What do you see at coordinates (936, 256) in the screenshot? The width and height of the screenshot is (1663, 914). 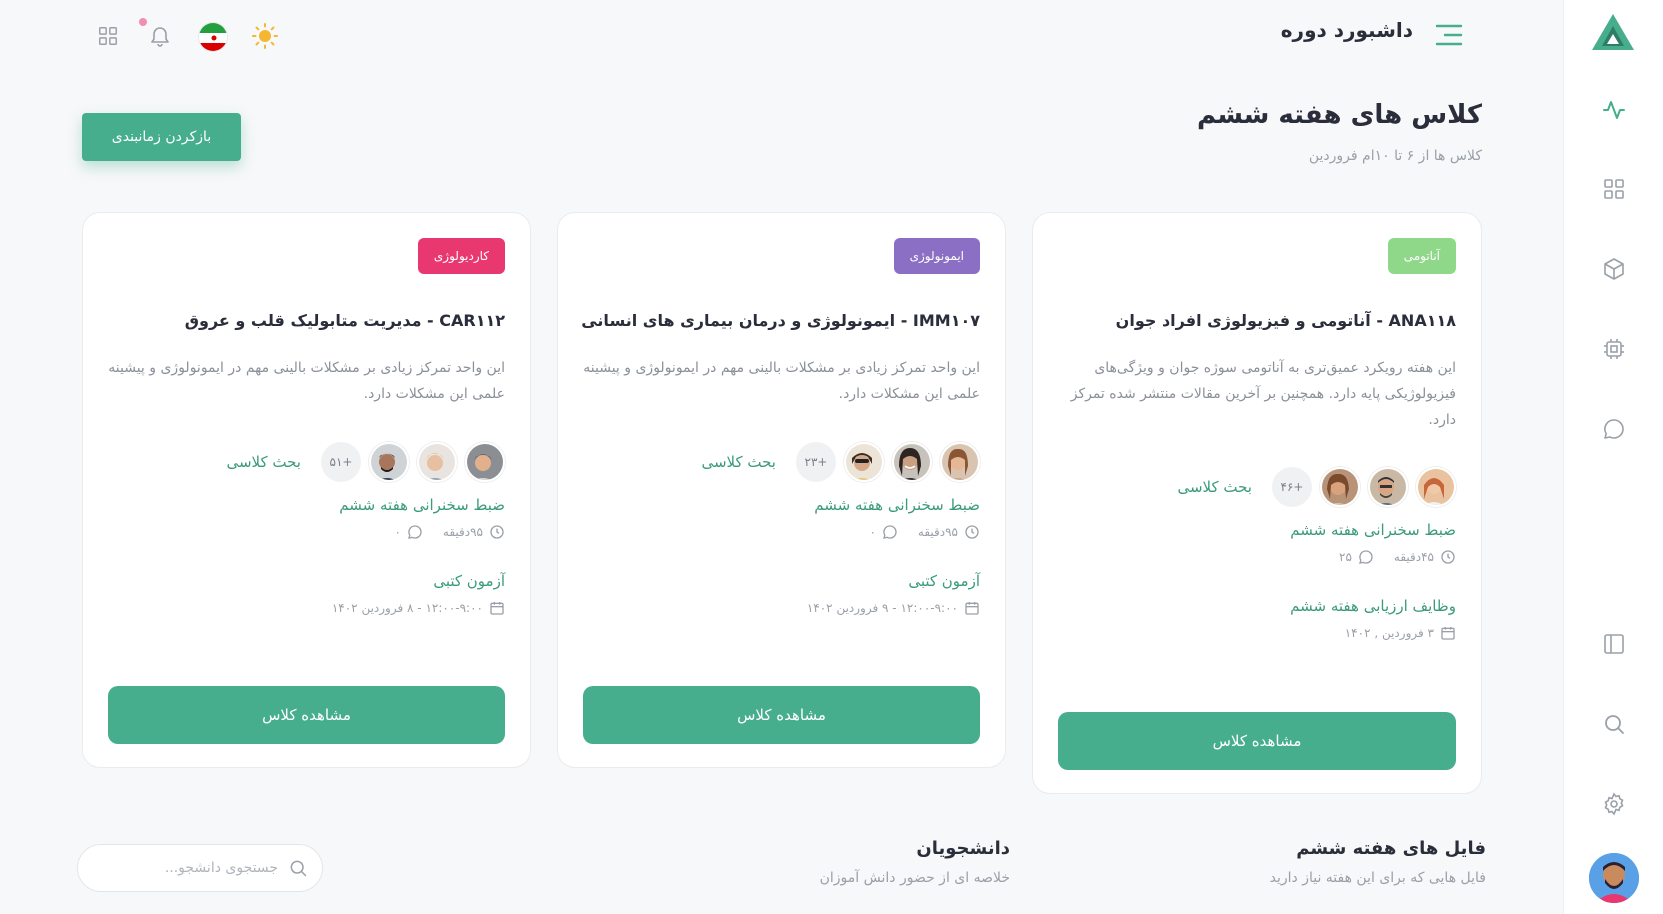 I see `category-badge: ایمونولوژی` at bounding box center [936, 256].